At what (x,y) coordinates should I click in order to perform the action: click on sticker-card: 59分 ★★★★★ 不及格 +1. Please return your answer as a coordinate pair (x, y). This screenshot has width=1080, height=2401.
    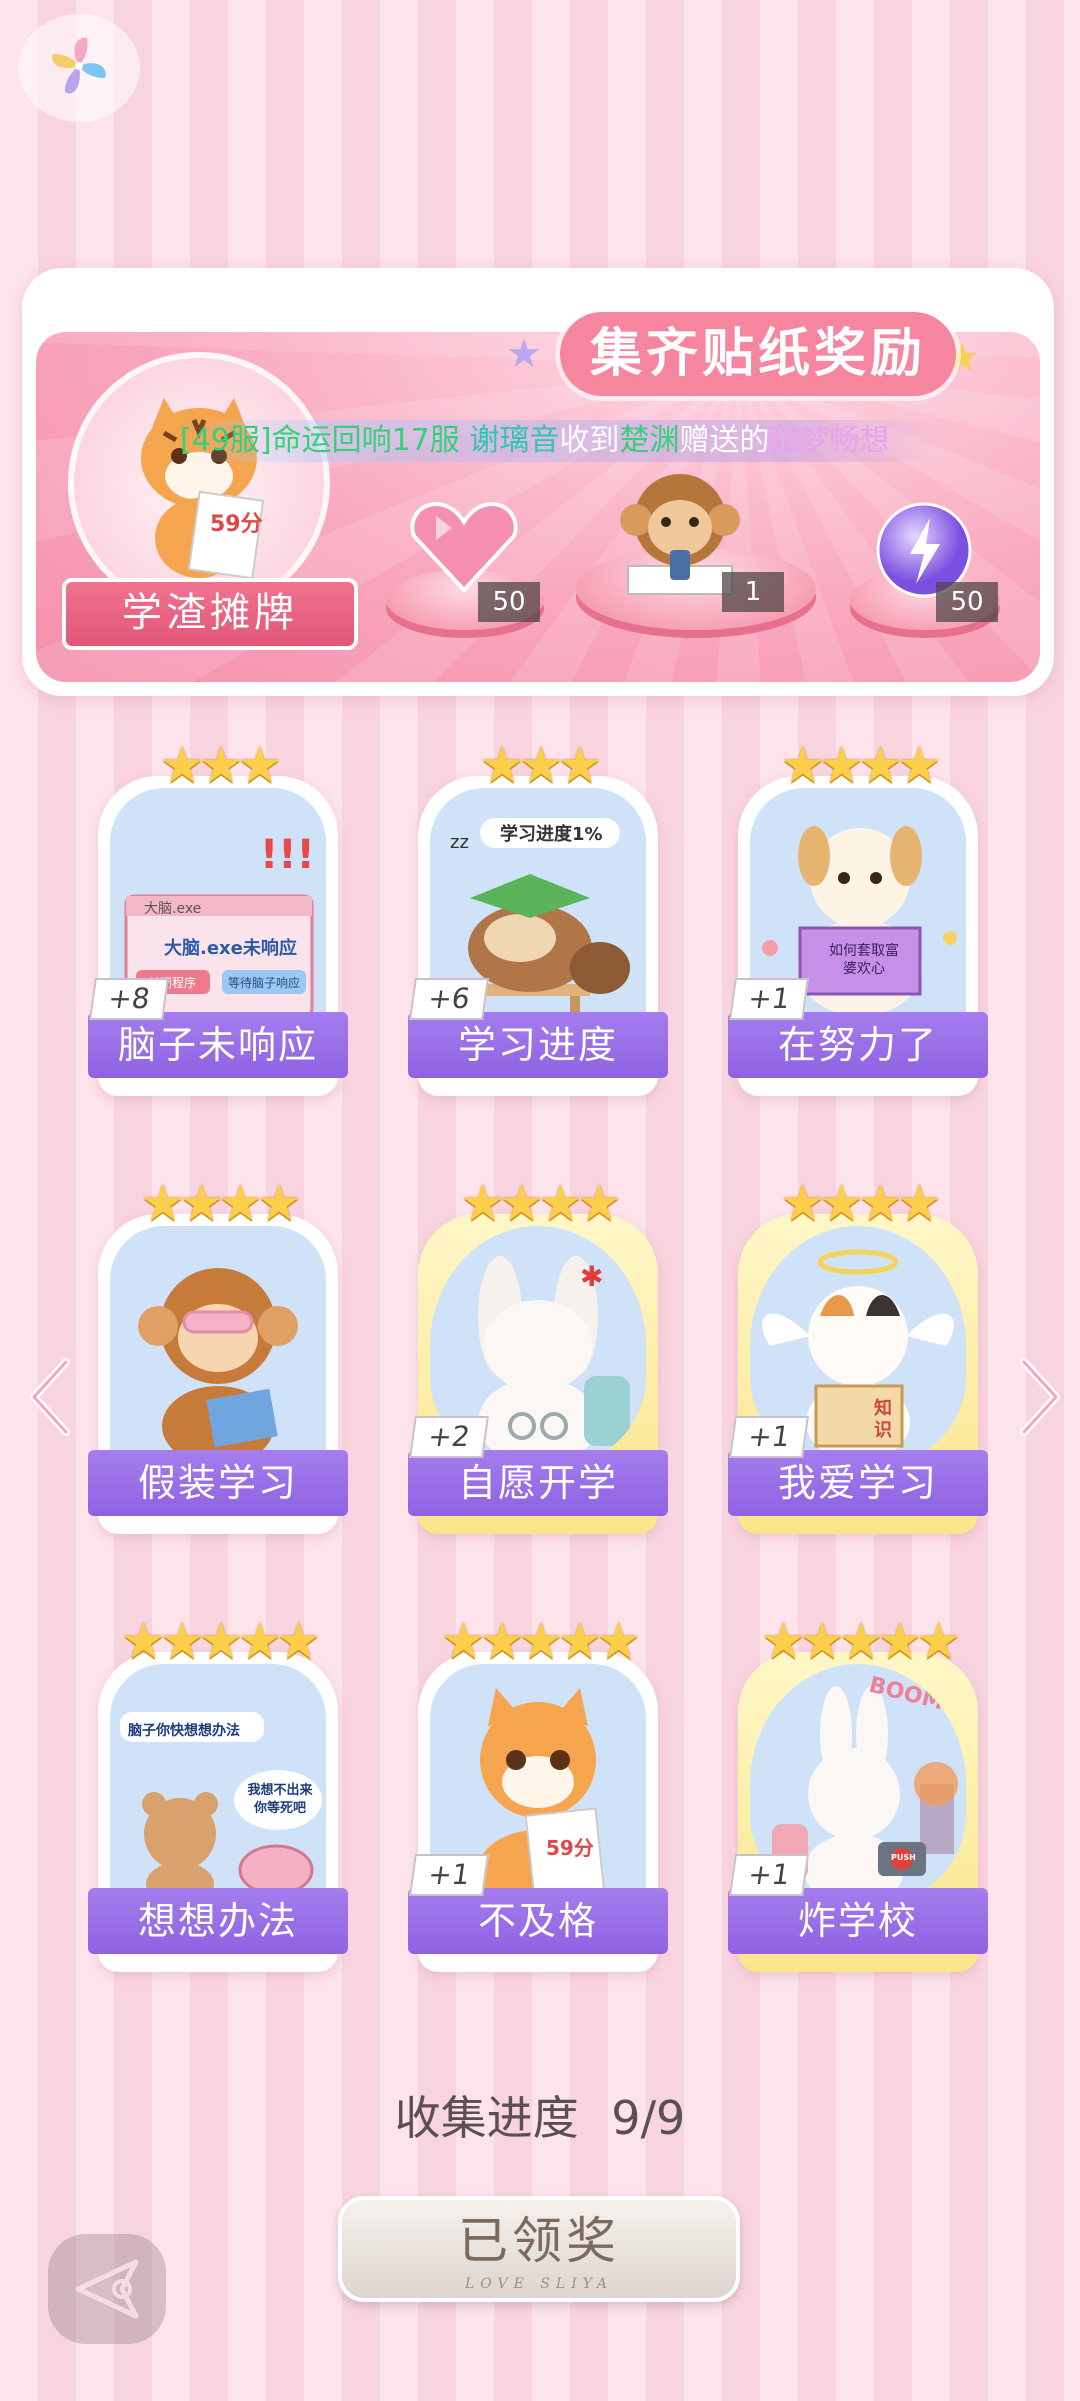
    Looking at the image, I should click on (538, 1792).